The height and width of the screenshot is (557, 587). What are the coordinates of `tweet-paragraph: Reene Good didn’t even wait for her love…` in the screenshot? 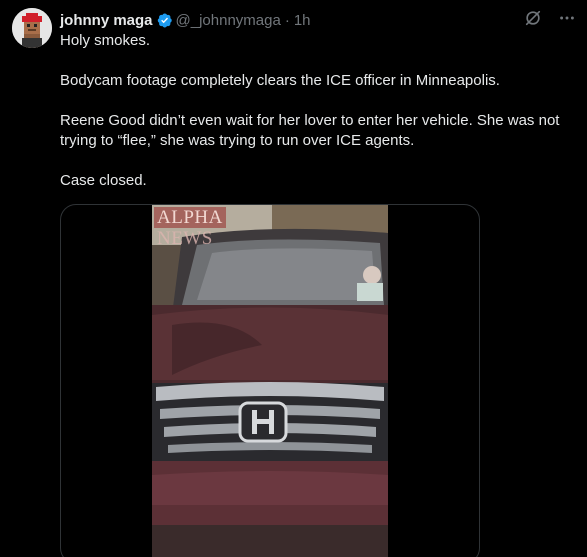 It's located at (310, 130).